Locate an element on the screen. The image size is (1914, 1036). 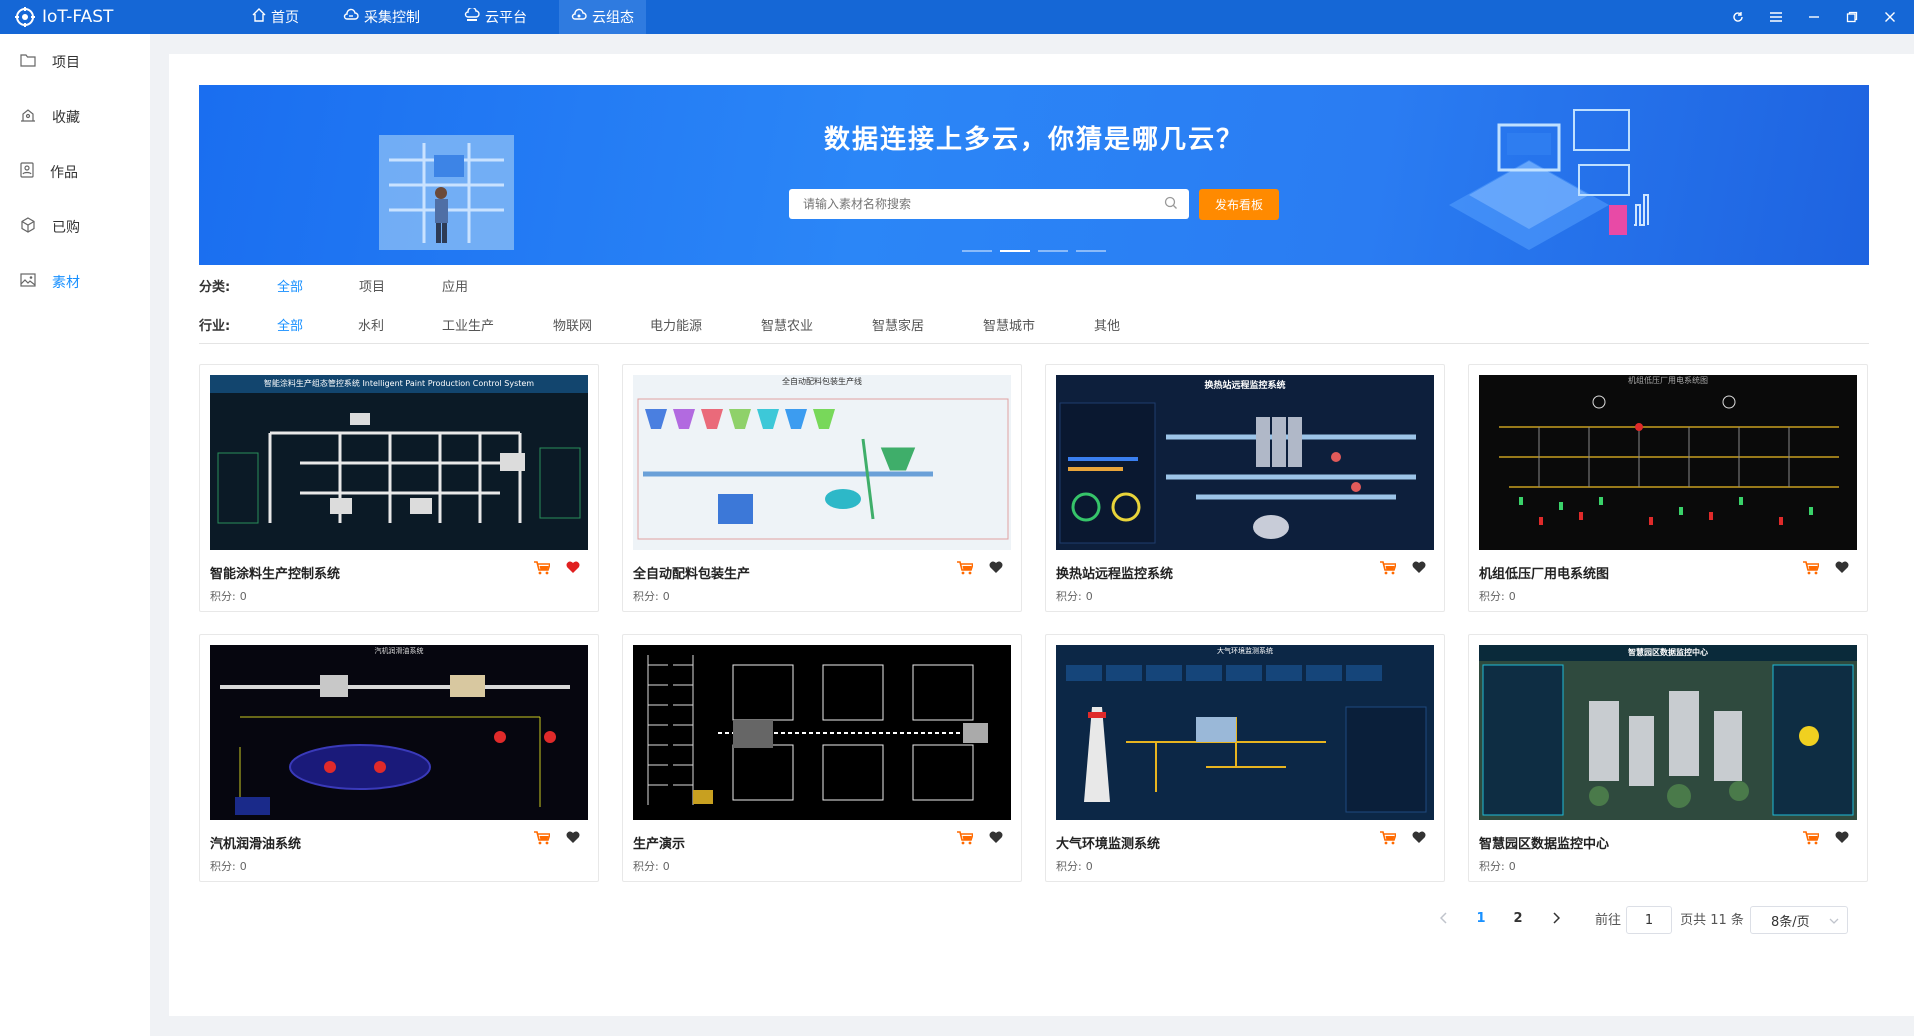
material-card: 大气环境监测系统 大气环境监测系统 积分: 0 is located at coordinates (1245, 758).